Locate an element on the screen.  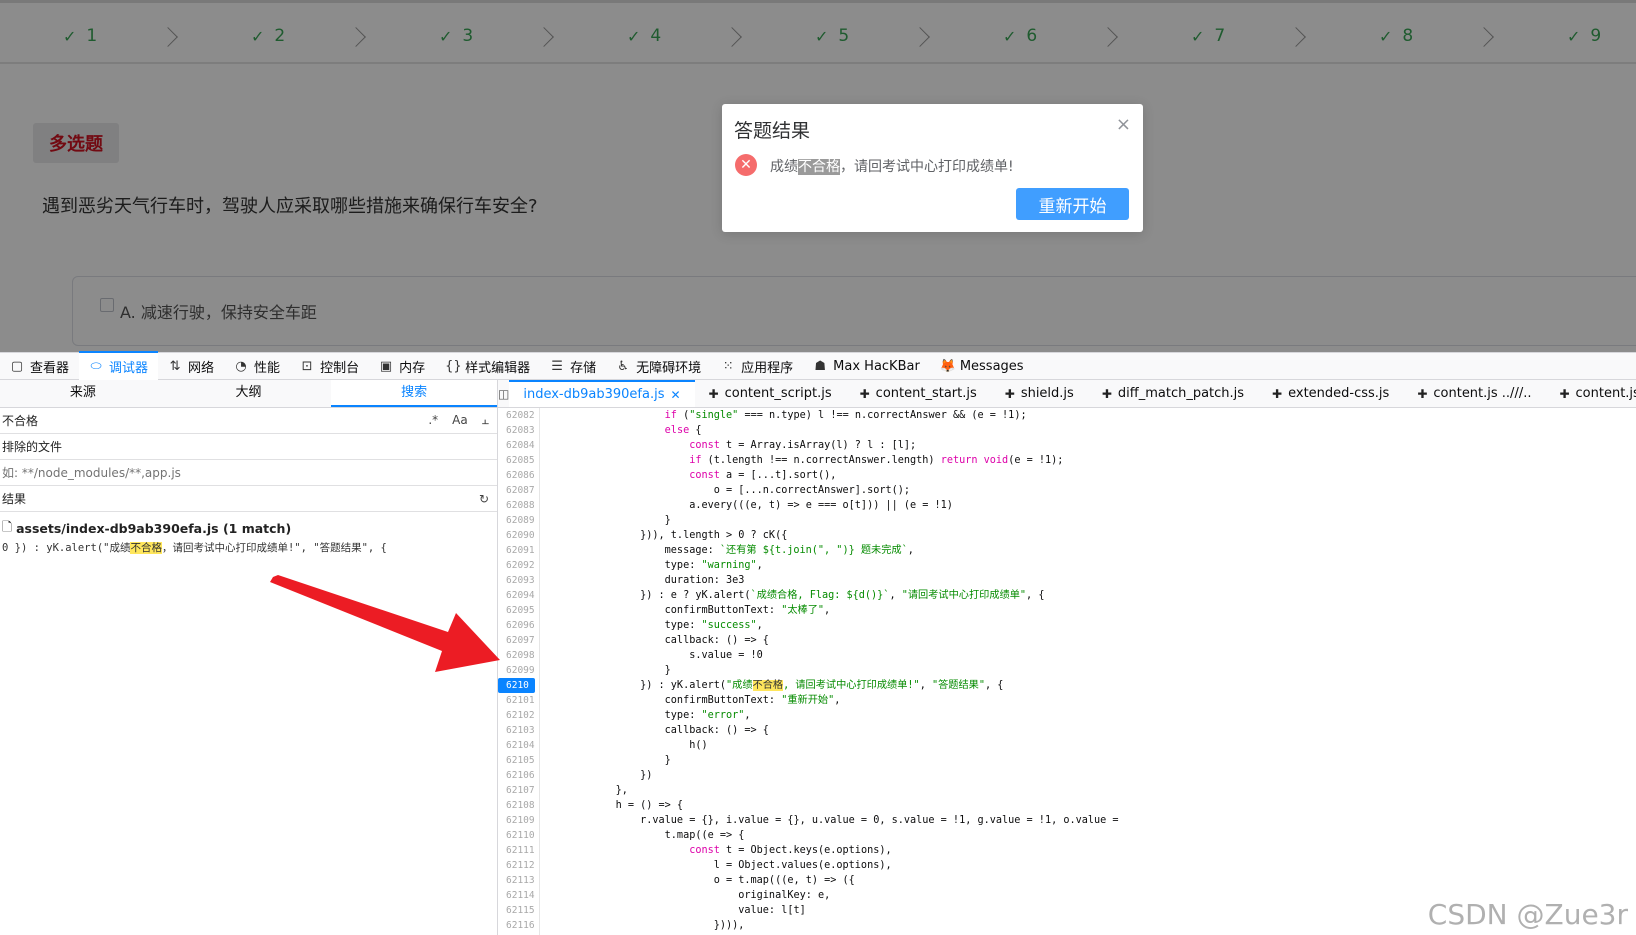
devtools-tab-network: ⇅ 网络 is located at coordinates (191, 366).